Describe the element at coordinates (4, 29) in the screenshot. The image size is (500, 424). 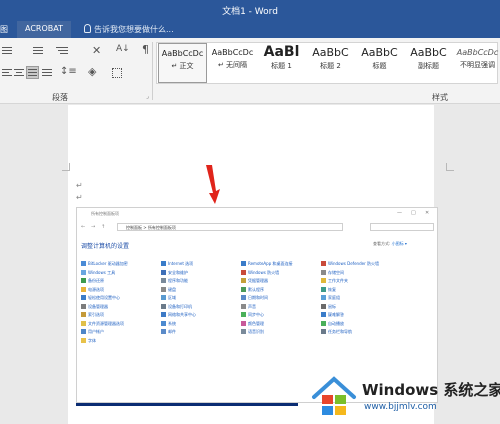
I see `tab-partial: 图` at that location.